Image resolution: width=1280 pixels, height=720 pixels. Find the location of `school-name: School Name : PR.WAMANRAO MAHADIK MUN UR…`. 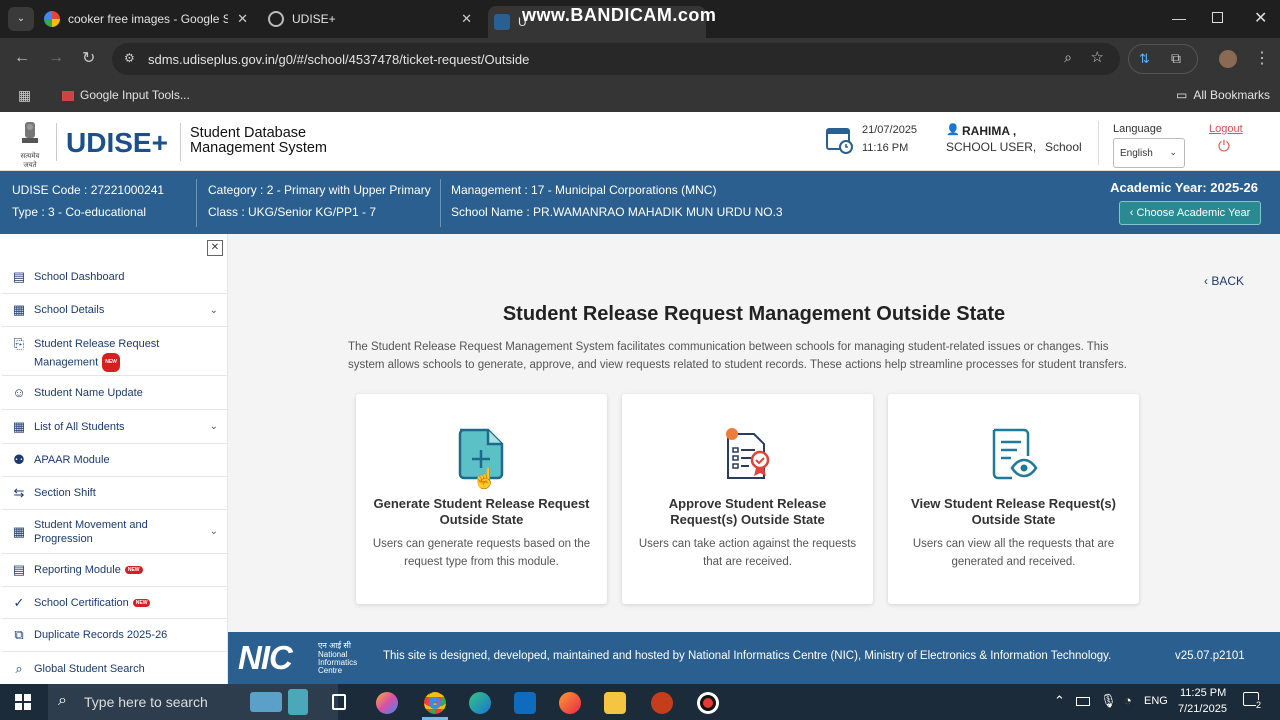

school-name: School Name : PR.WAMANRAO MAHADIK MUN UR… is located at coordinates (617, 212).